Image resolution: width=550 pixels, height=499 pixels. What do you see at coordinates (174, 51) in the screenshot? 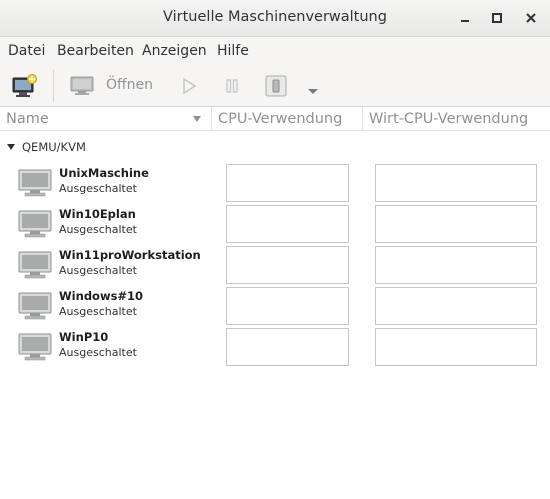
I see `menu-anzeigen: Anzeigen` at bounding box center [174, 51].